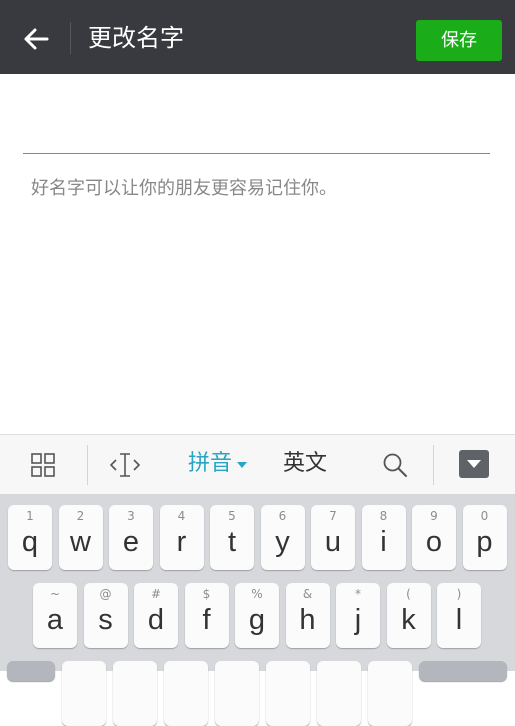 The height and width of the screenshot is (726, 515). What do you see at coordinates (358, 594) in the screenshot?
I see `key-hint: *` at bounding box center [358, 594].